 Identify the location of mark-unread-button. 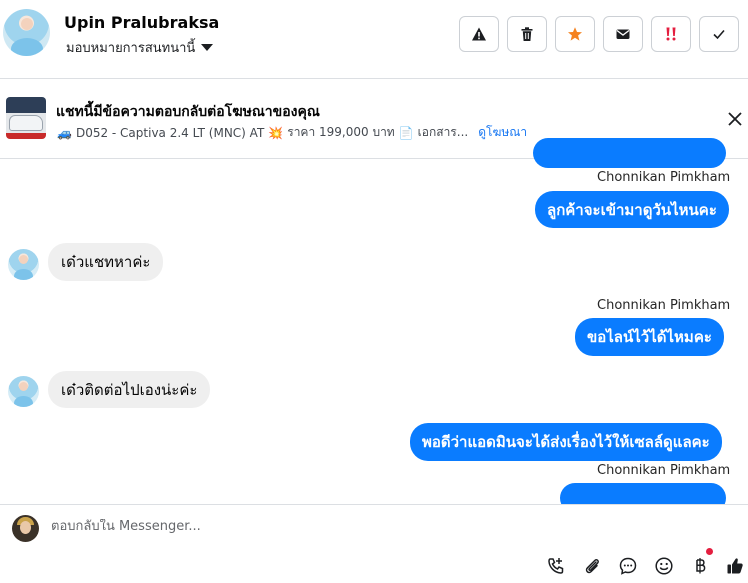
(623, 34).